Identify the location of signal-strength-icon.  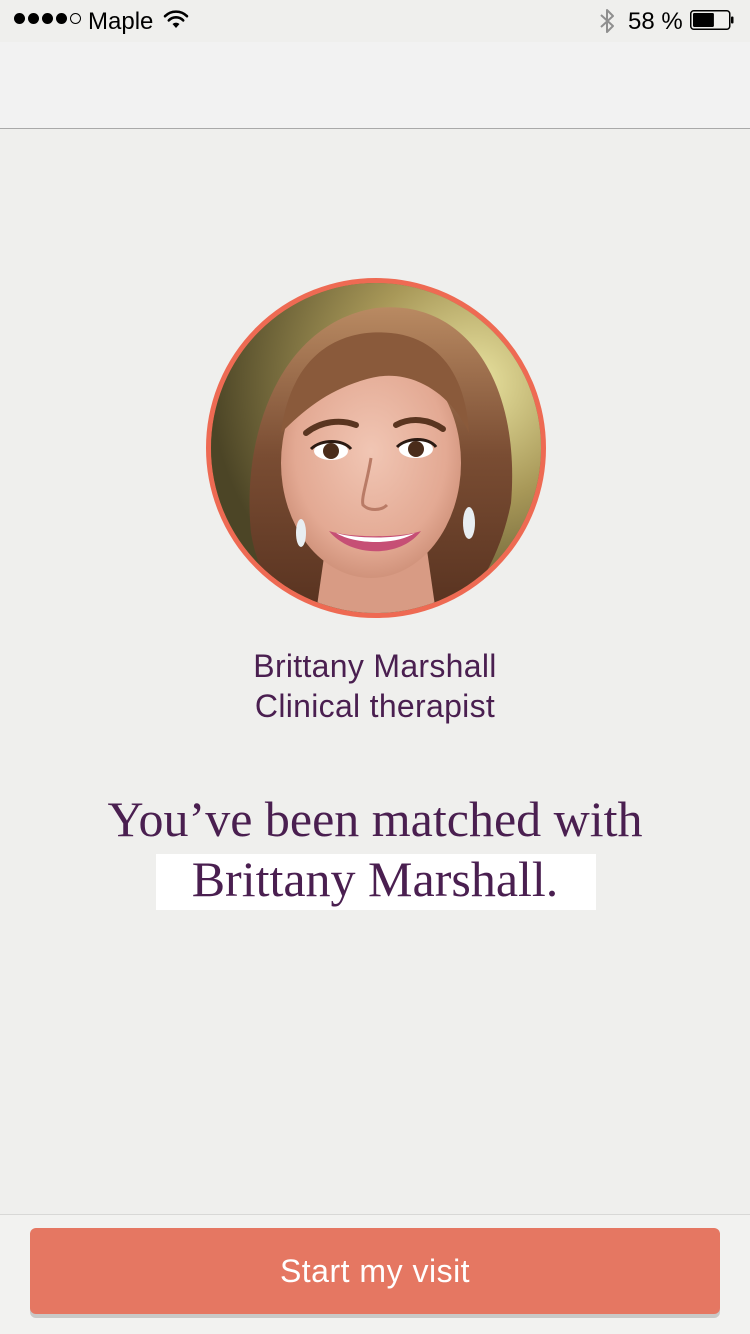
(47, 18).